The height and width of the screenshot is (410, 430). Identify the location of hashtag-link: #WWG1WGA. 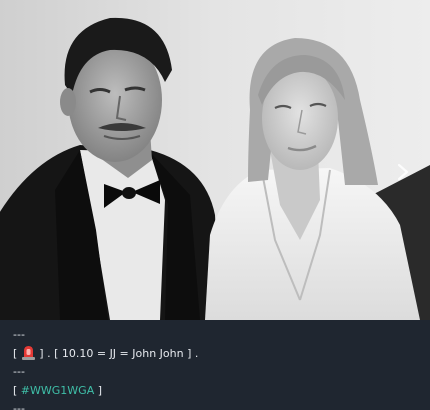
(57, 390).